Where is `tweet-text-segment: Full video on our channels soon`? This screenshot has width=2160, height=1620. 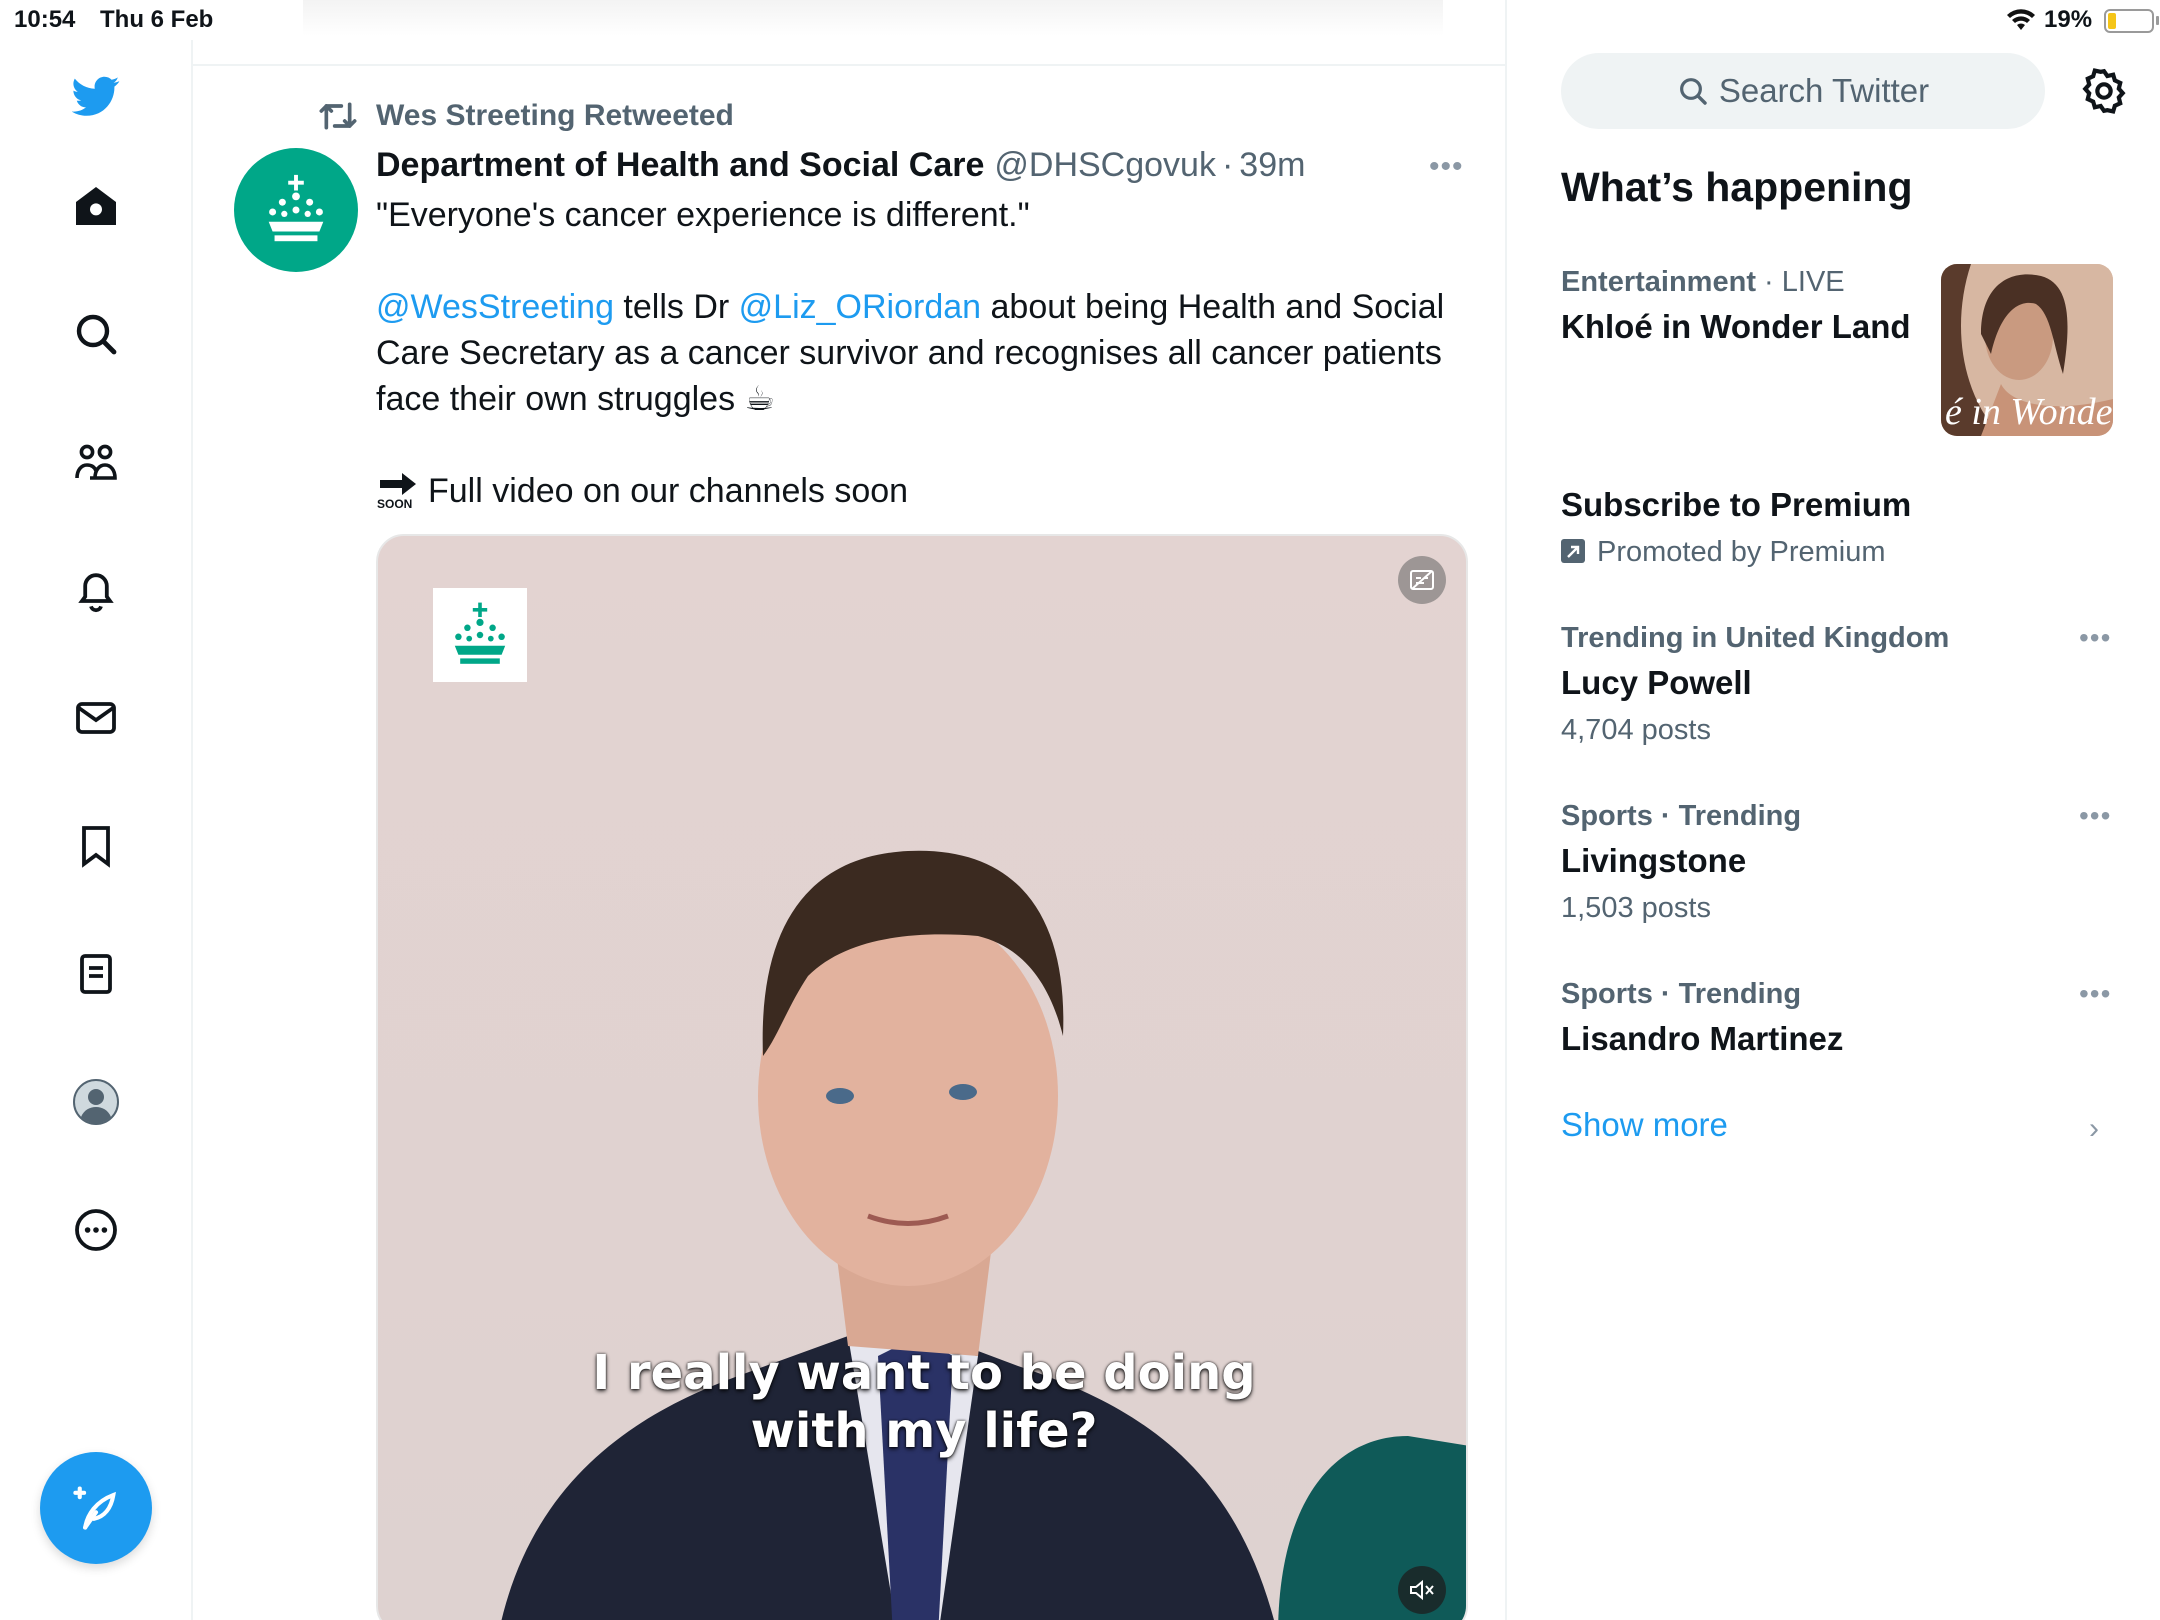 tweet-text-segment: Full video on our channels soon is located at coordinates (668, 491).